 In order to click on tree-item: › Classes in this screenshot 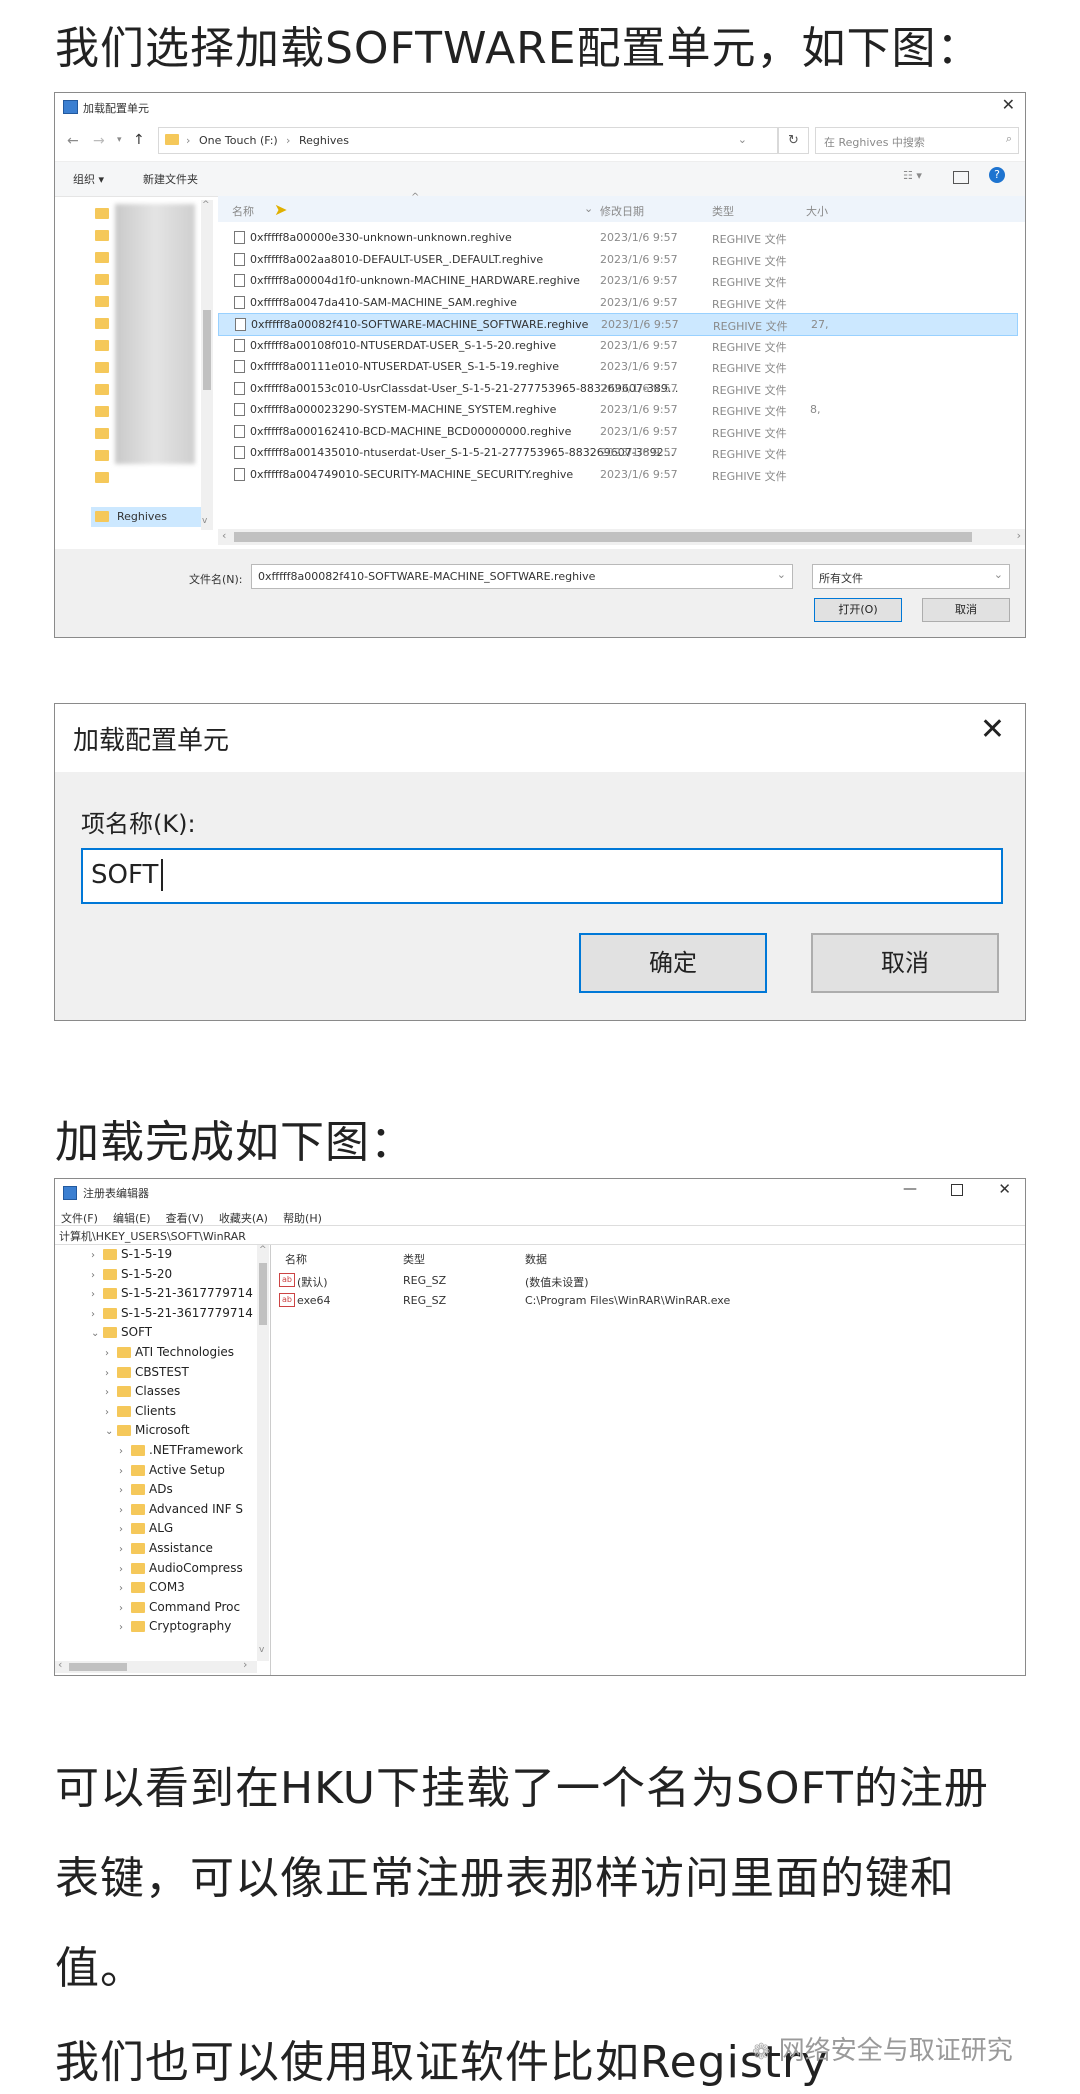, I will do `click(142, 1391)`.